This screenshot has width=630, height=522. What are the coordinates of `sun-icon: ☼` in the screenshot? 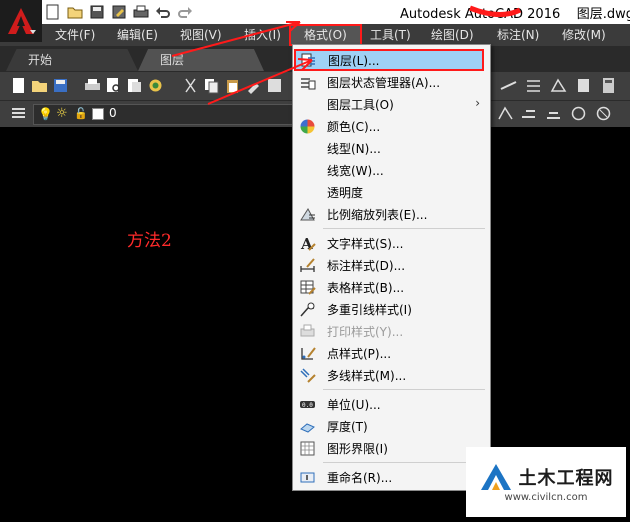 It's located at (62, 113).